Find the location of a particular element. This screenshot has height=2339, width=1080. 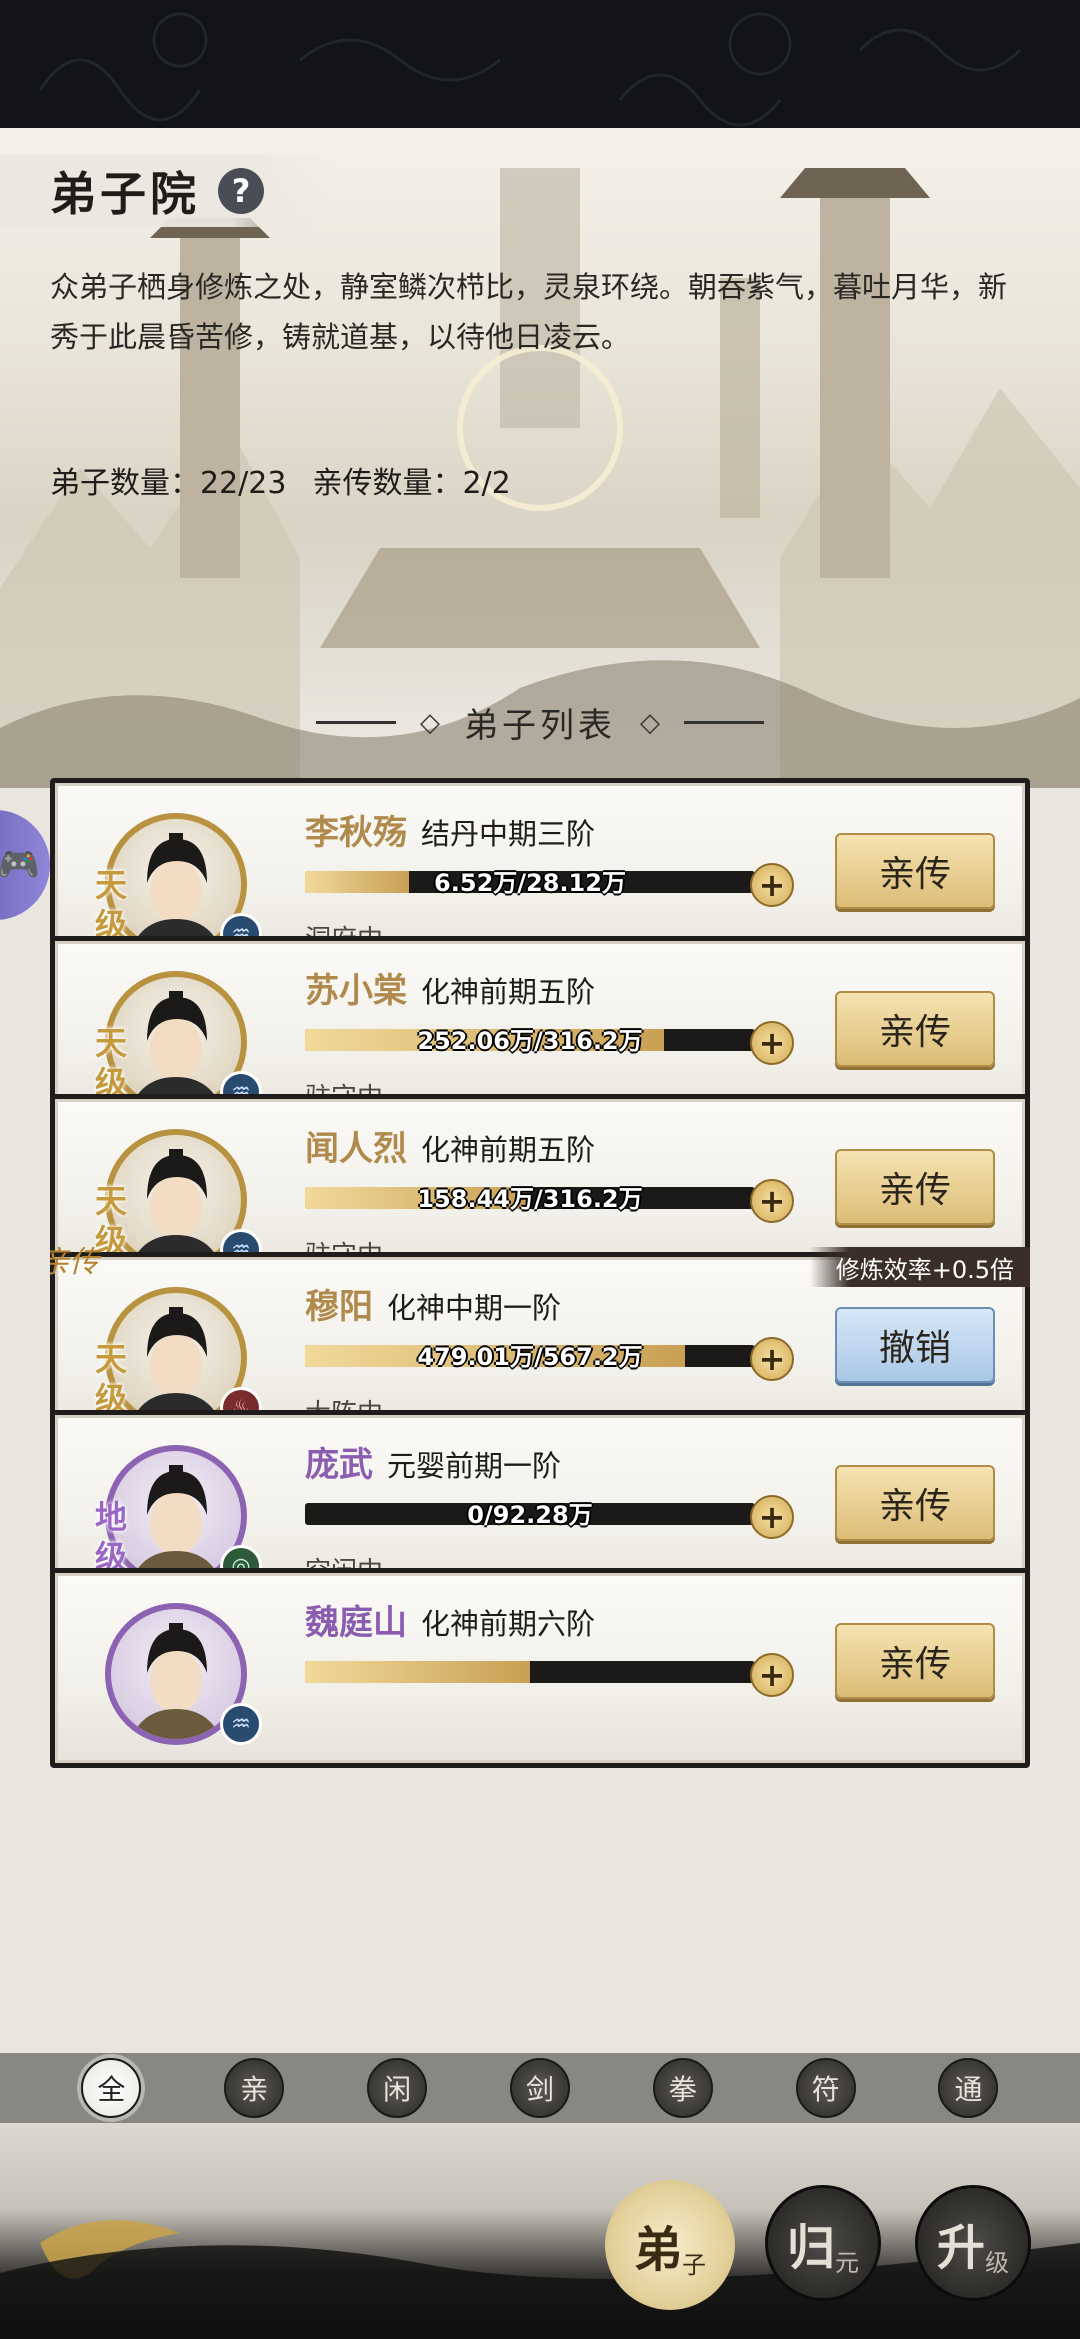

disciple-name: 庞武 is located at coordinates (339, 1465).